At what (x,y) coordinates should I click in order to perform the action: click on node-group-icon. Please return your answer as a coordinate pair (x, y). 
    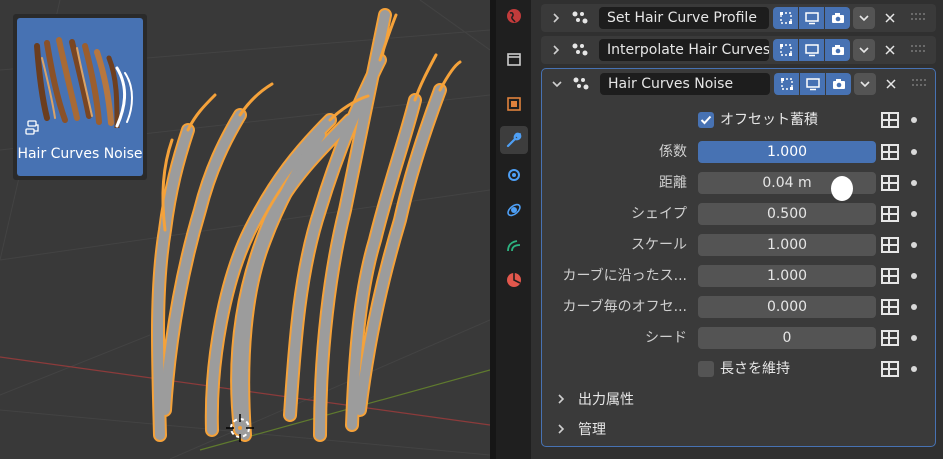
    Looking at the image, I should click on (32, 127).